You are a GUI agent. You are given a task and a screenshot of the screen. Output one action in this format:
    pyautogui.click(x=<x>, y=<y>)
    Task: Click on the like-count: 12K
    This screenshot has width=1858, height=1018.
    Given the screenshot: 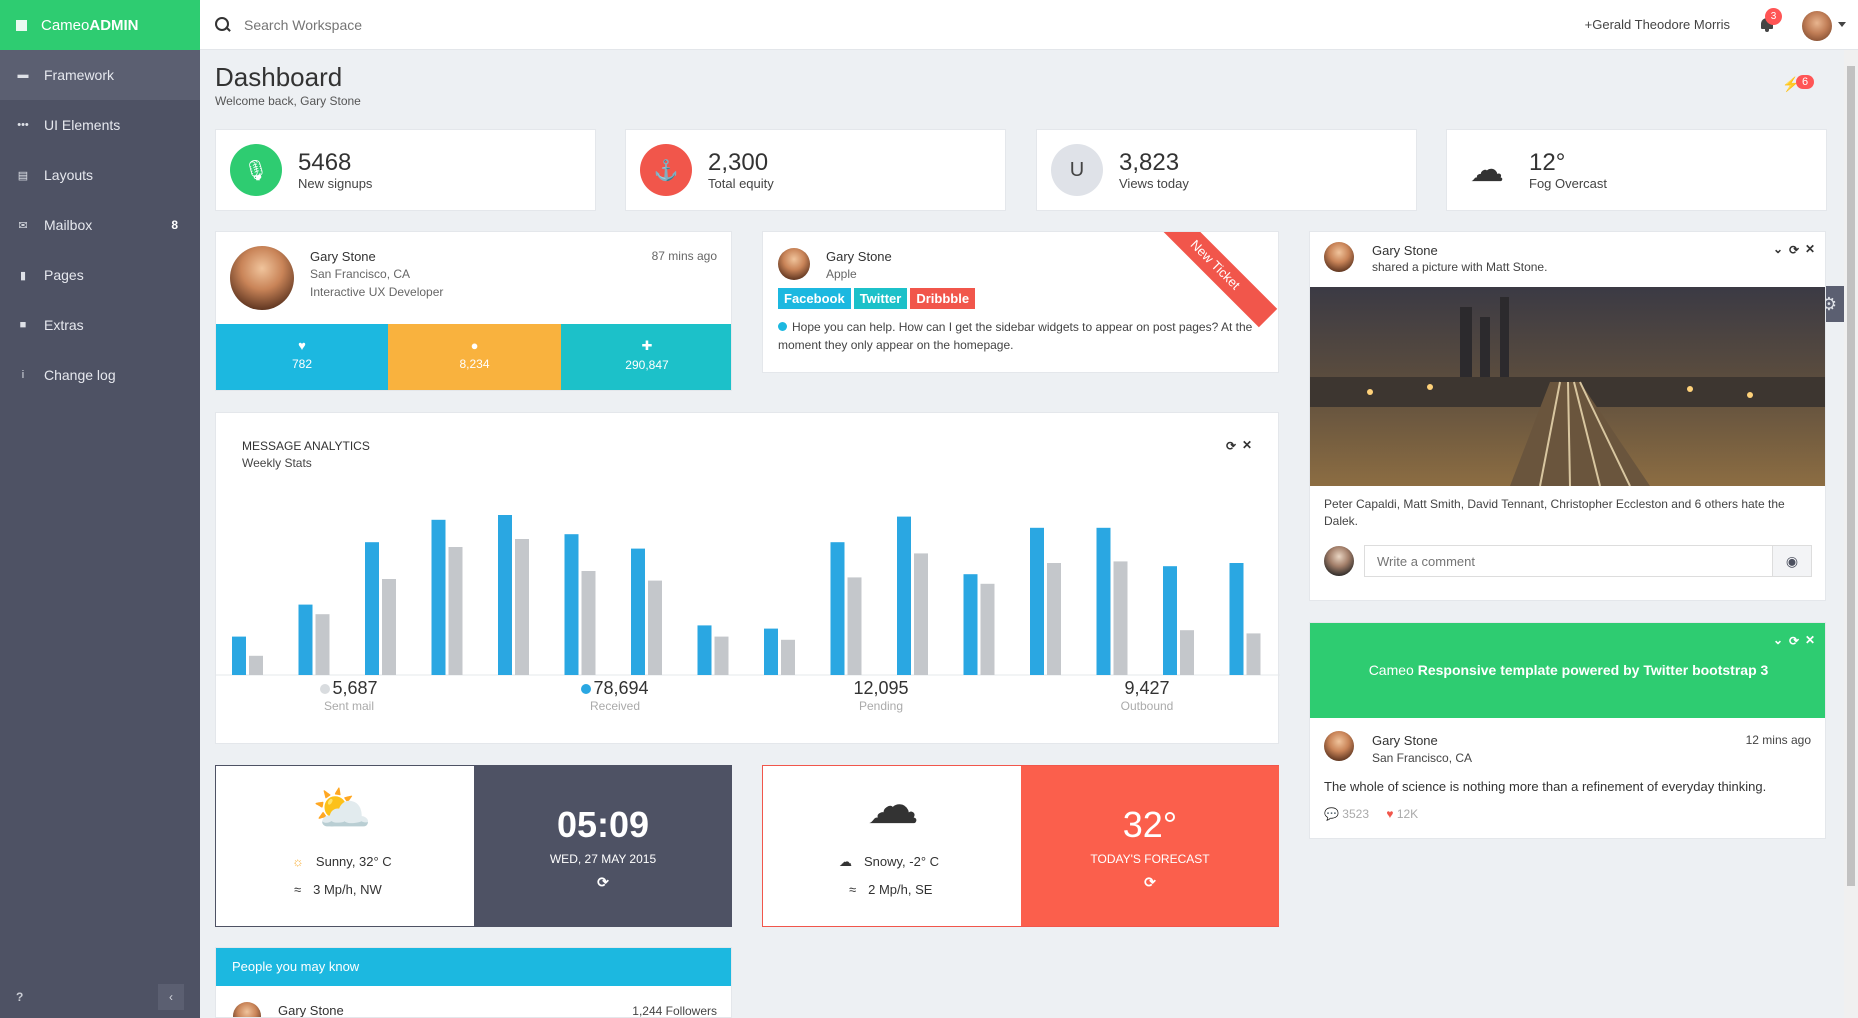 What is the action you would take?
    pyautogui.click(x=1407, y=814)
    